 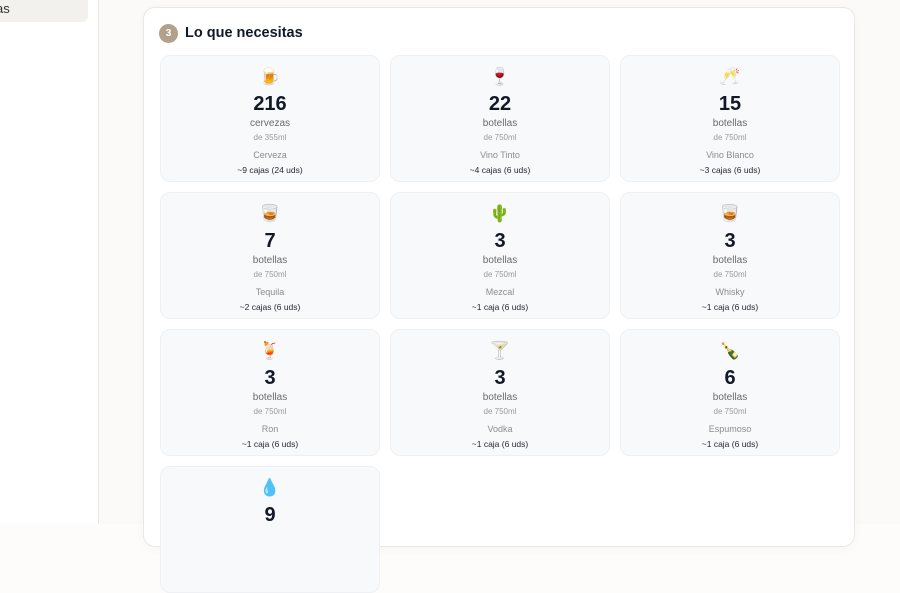 What do you see at coordinates (270, 241) in the screenshot?
I see `quantity-value: 7` at bounding box center [270, 241].